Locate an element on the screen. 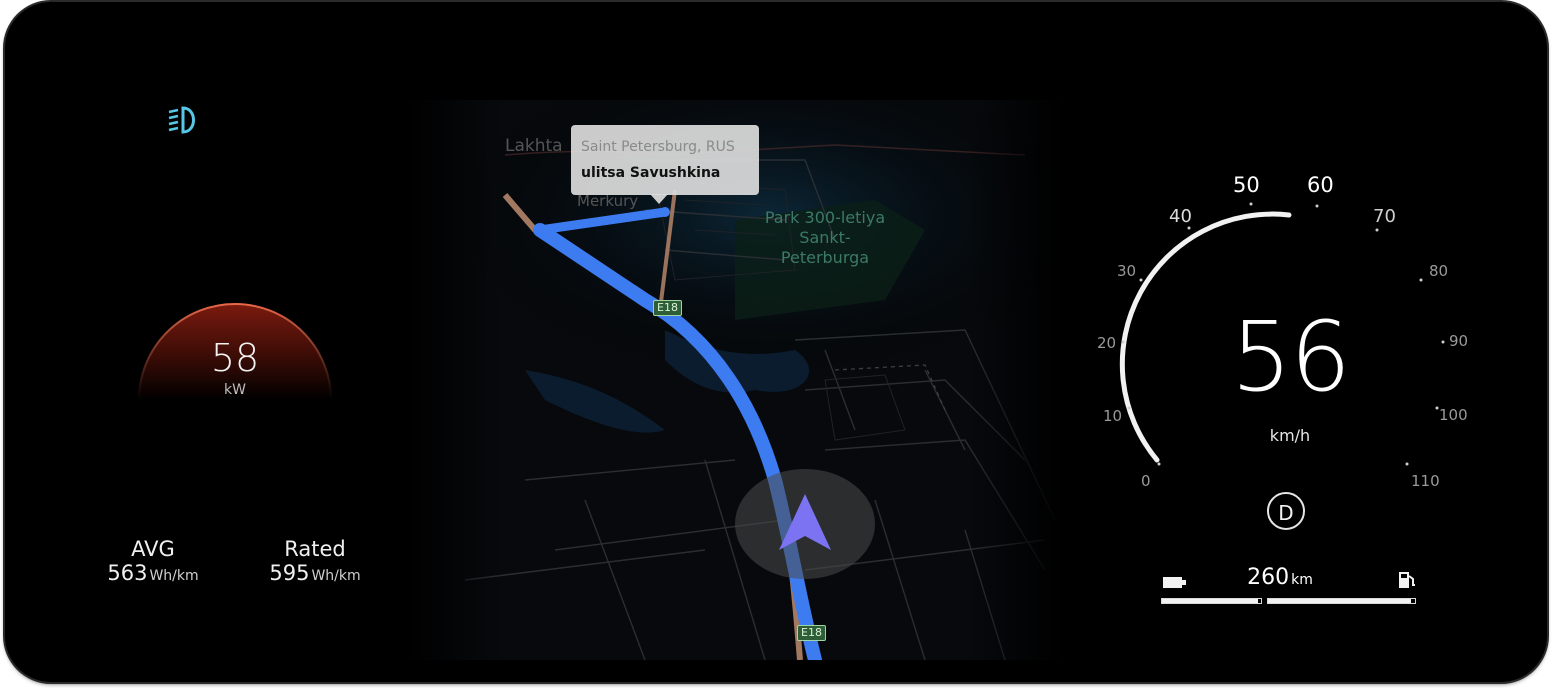 The image size is (1554, 691). battery-level-fill is located at coordinates (1210, 601).